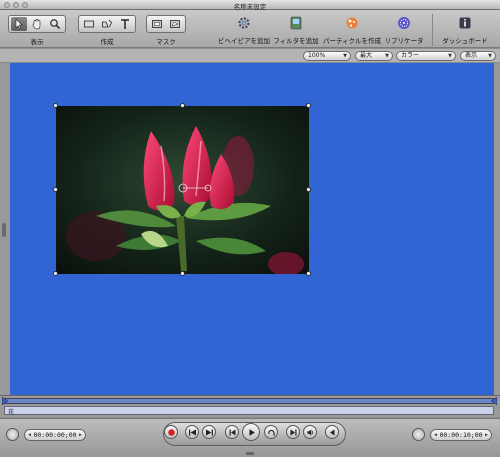 The image size is (500, 457). I want to click on skip-to-end-icon, so click(209, 432).